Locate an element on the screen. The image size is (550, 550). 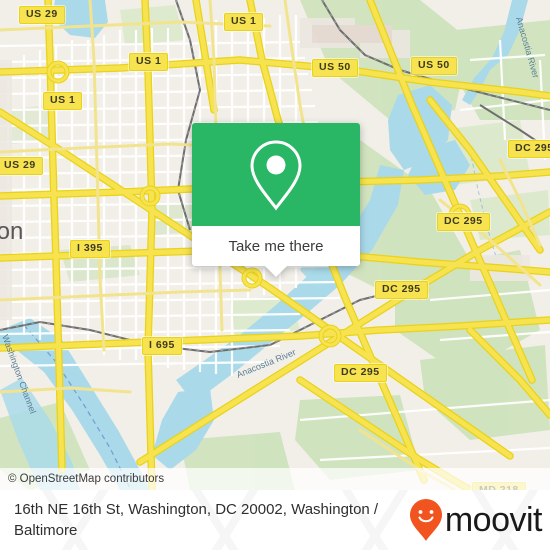
road-shield-us29-1: US 29 is located at coordinates (42, 15).